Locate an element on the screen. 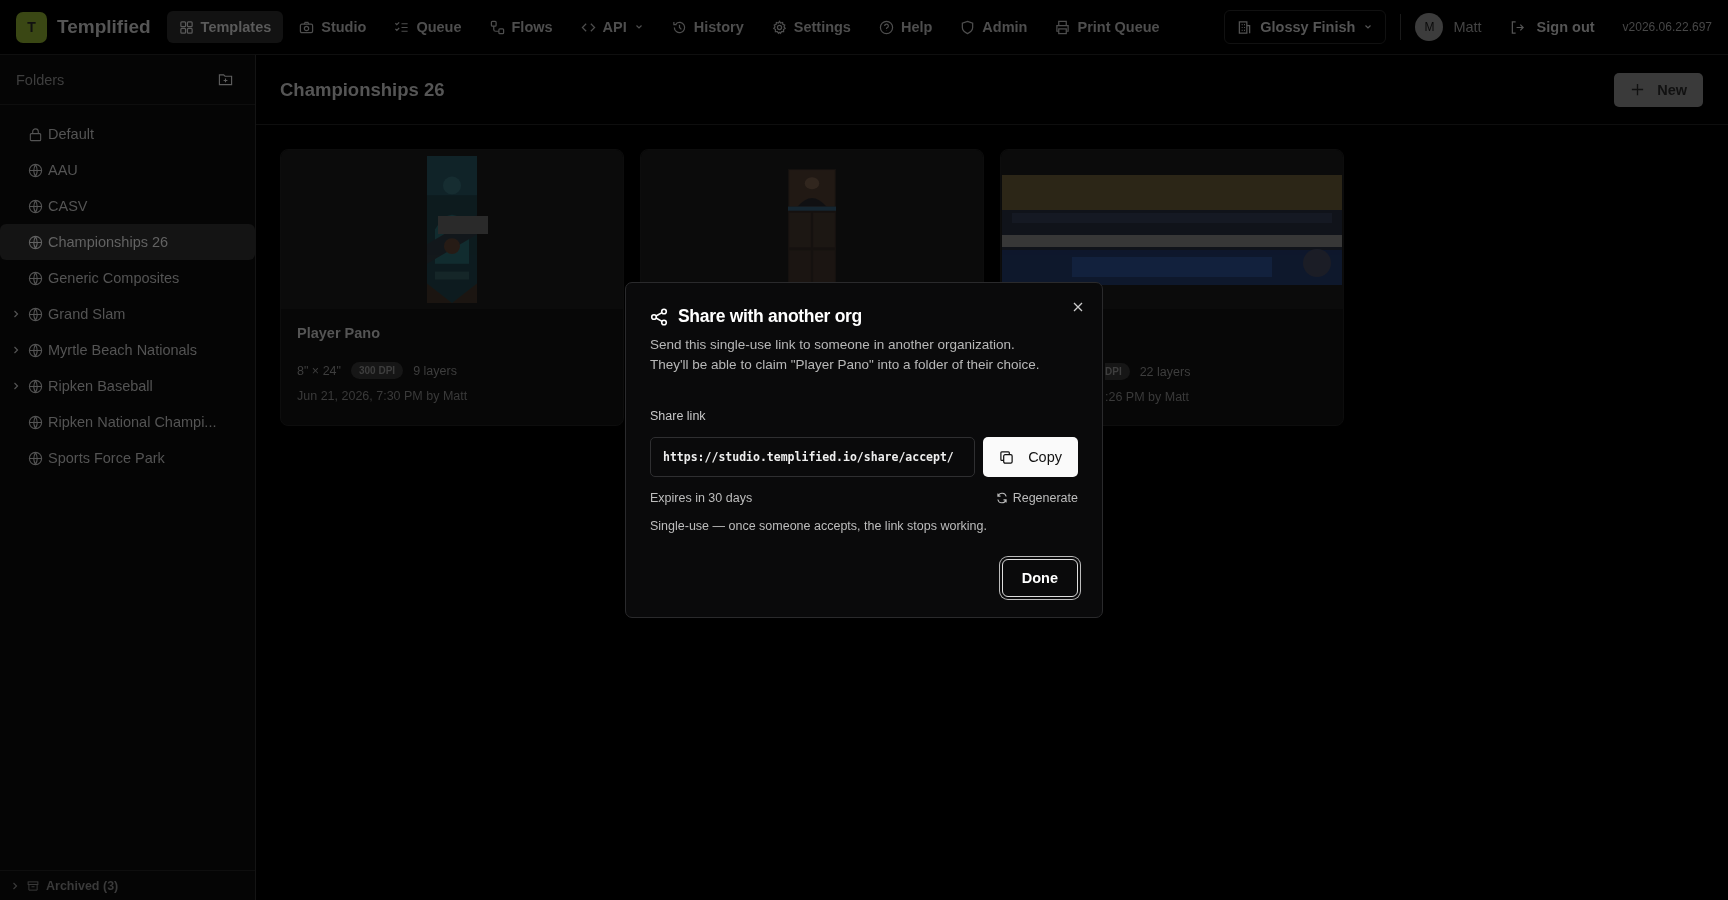  dialog-note: Single-use — once someone accepts, the link stops working. is located at coordinates (819, 526).